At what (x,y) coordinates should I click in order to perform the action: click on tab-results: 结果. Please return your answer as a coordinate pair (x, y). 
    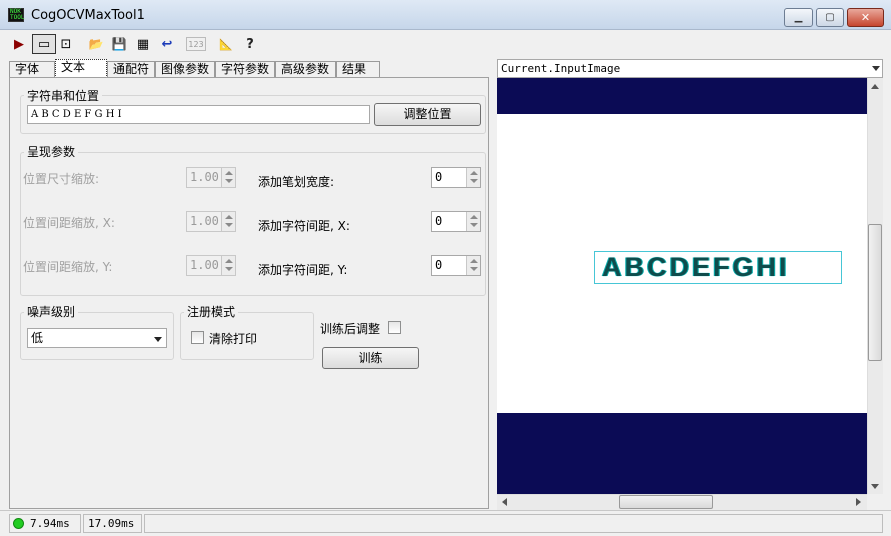
    Looking at the image, I should click on (358, 69).